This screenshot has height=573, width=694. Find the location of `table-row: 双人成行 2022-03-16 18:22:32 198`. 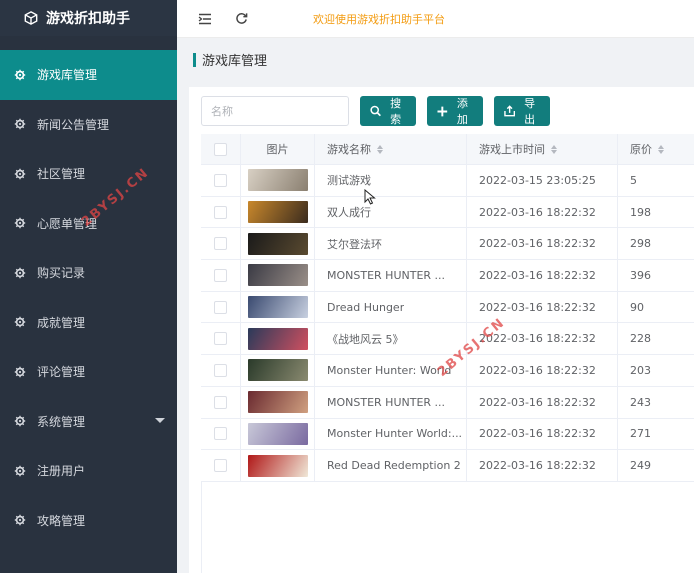

table-row: 双人成行 2022-03-16 18:22:32 198 is located at coordinates (447, 212).